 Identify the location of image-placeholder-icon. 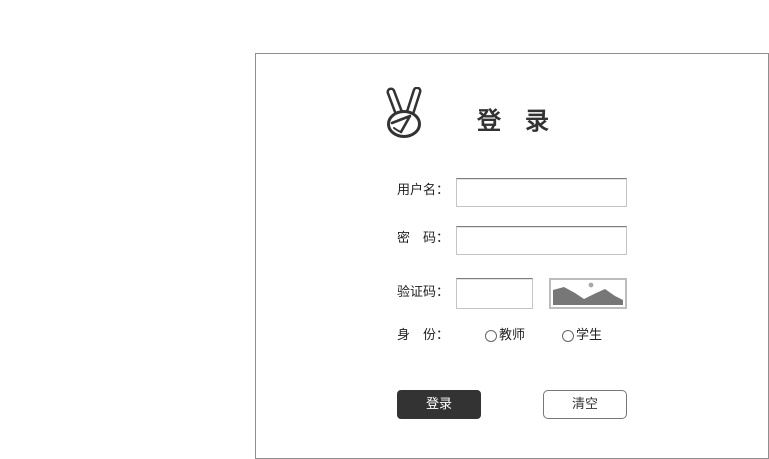
(588, 293).